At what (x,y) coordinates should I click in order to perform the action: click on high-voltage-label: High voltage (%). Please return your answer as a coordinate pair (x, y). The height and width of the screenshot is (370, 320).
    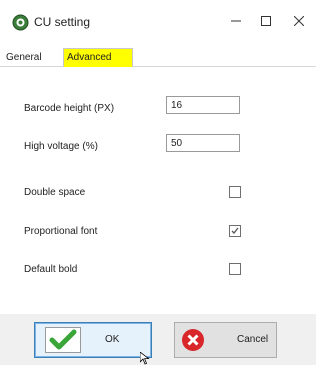
    Looking at the image, I should click on (61, 146).